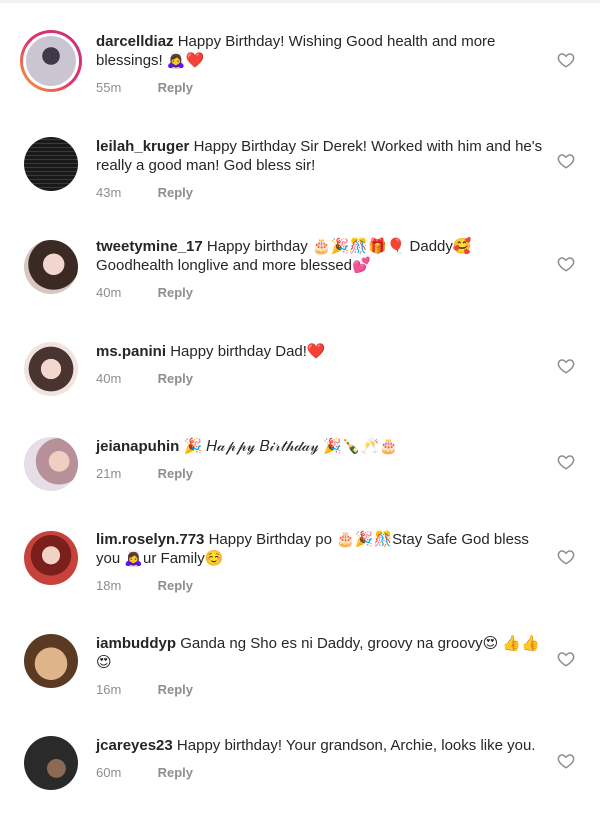 The image size is (600, 824). Describe the element at coordinates (135, 41) in the screenshot. I see `comment-username: darcelldiaz` at that location.